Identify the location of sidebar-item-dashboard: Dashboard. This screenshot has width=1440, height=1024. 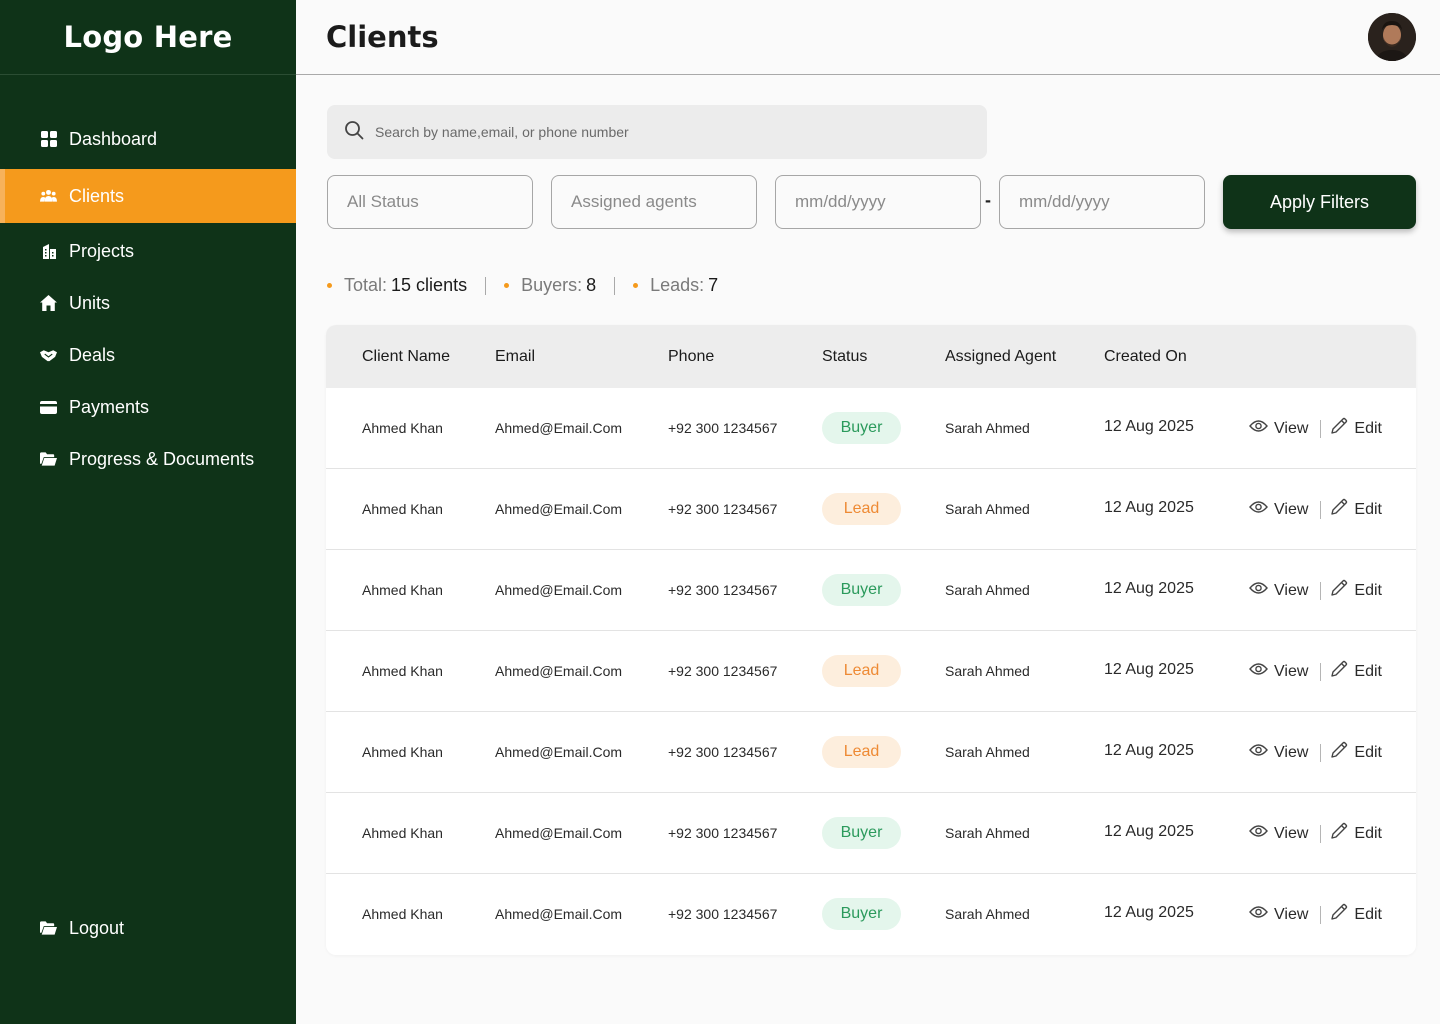
(148, 139).